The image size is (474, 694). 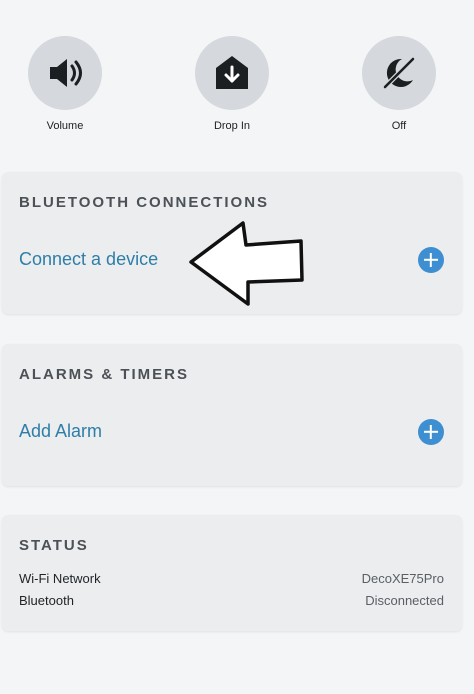 What do you see at coordinates (246, 263) in the screenshot?
I see `pointer-arrow-icon` at bounding box center [246, 263].